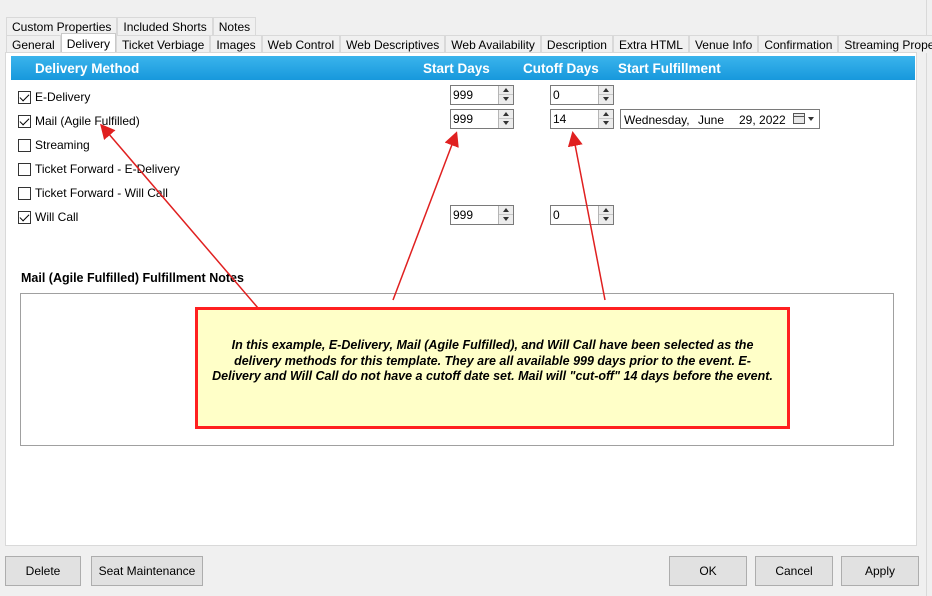 The width and height of the screenshot is (932, 596). I want to click on tab-notes: Notes, so click(234, 26).